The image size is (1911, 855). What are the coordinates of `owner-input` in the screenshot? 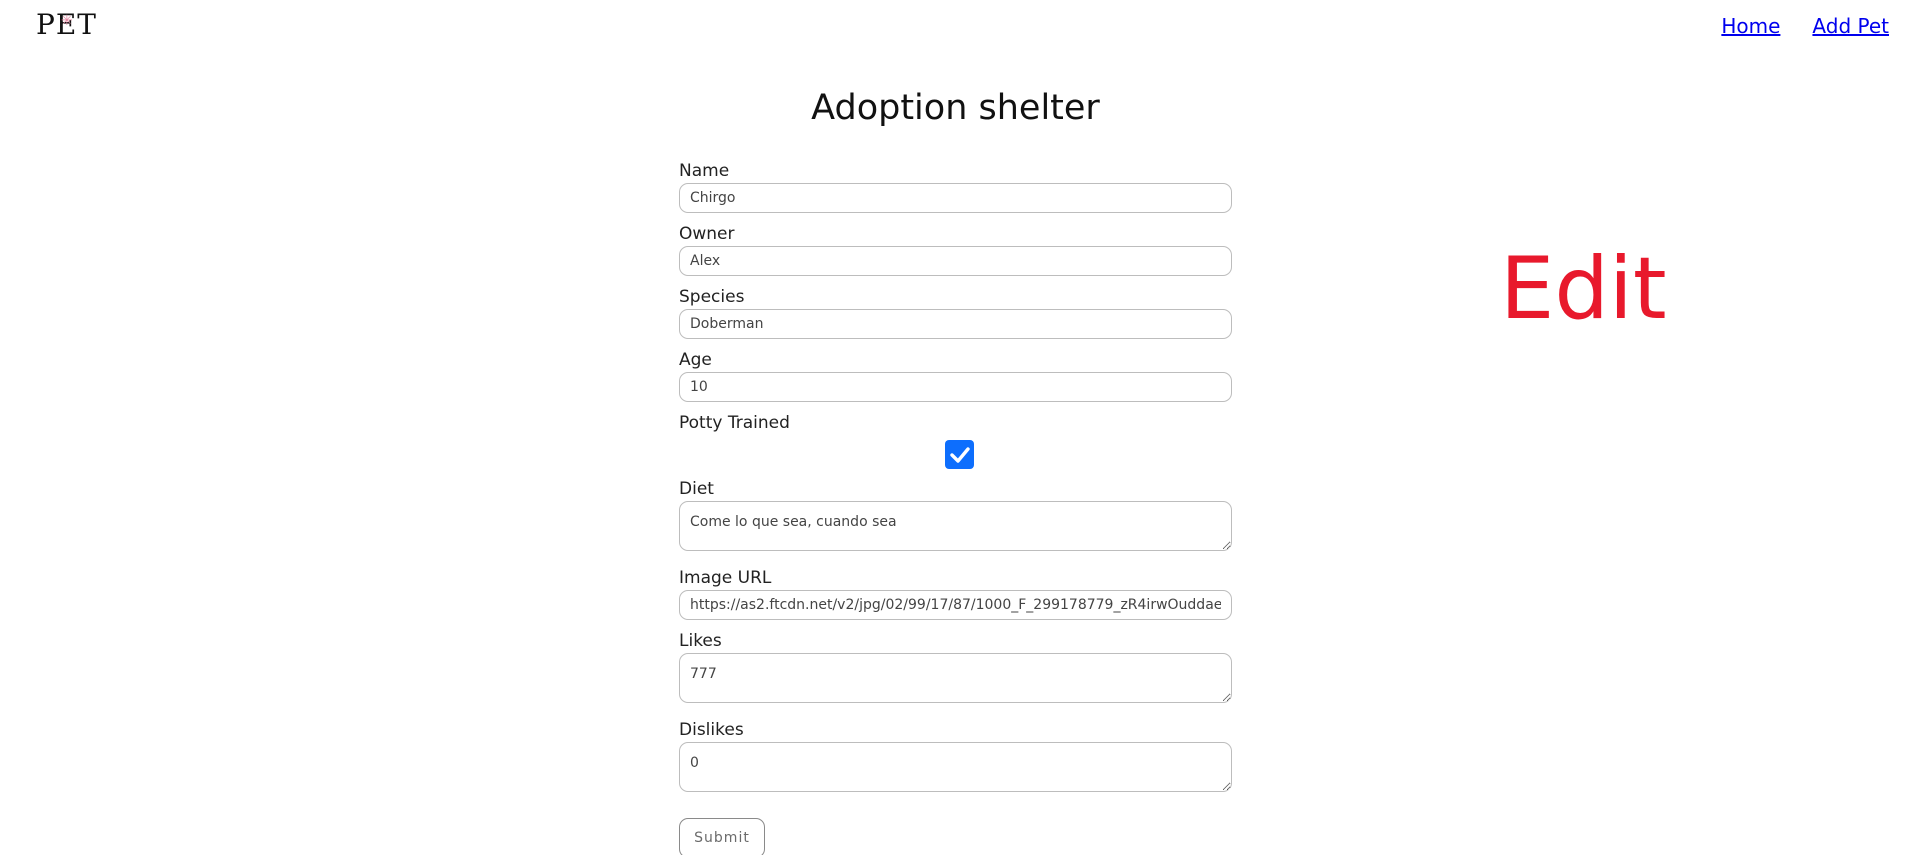 It's located at (955, 261).